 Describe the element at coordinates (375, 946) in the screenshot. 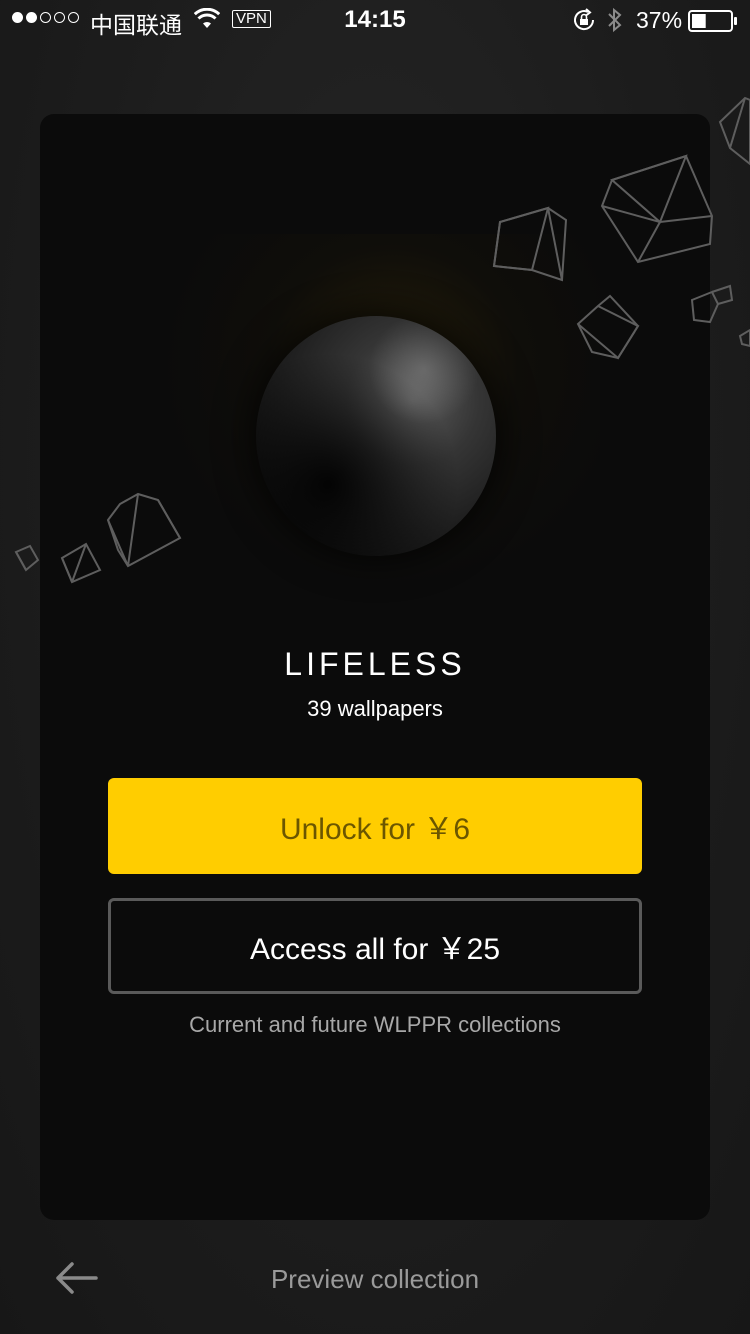

I see `access-all-button: Access all for ￥25` at that location.